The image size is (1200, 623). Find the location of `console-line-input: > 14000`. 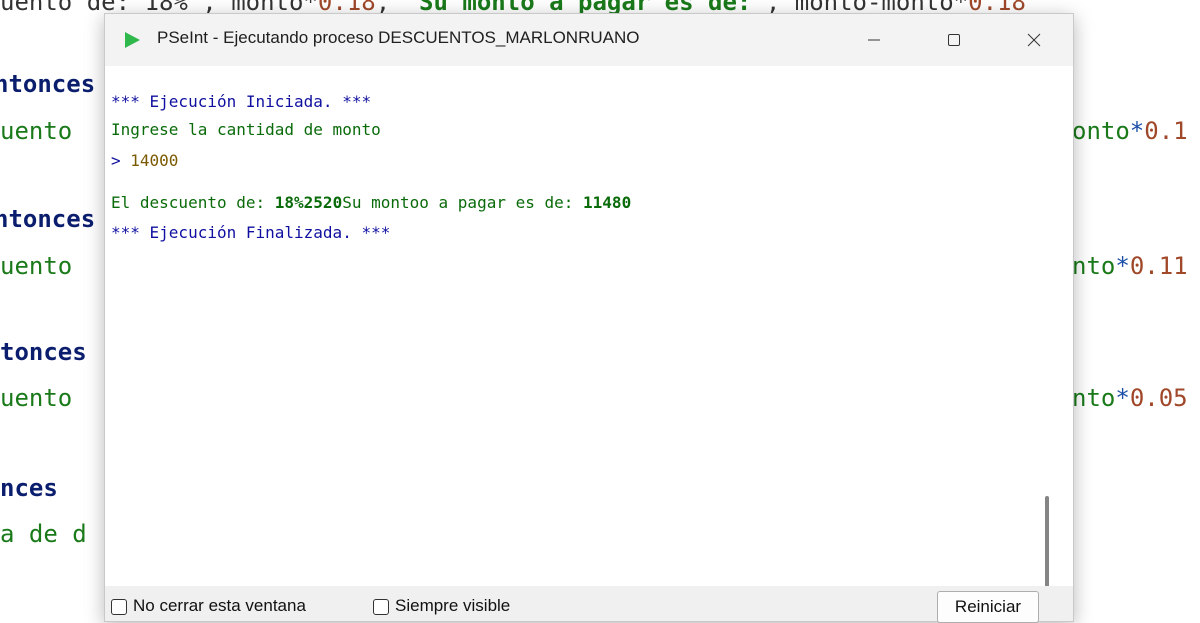

console-line-input: > 14000 is located at coordinates (145, 160).